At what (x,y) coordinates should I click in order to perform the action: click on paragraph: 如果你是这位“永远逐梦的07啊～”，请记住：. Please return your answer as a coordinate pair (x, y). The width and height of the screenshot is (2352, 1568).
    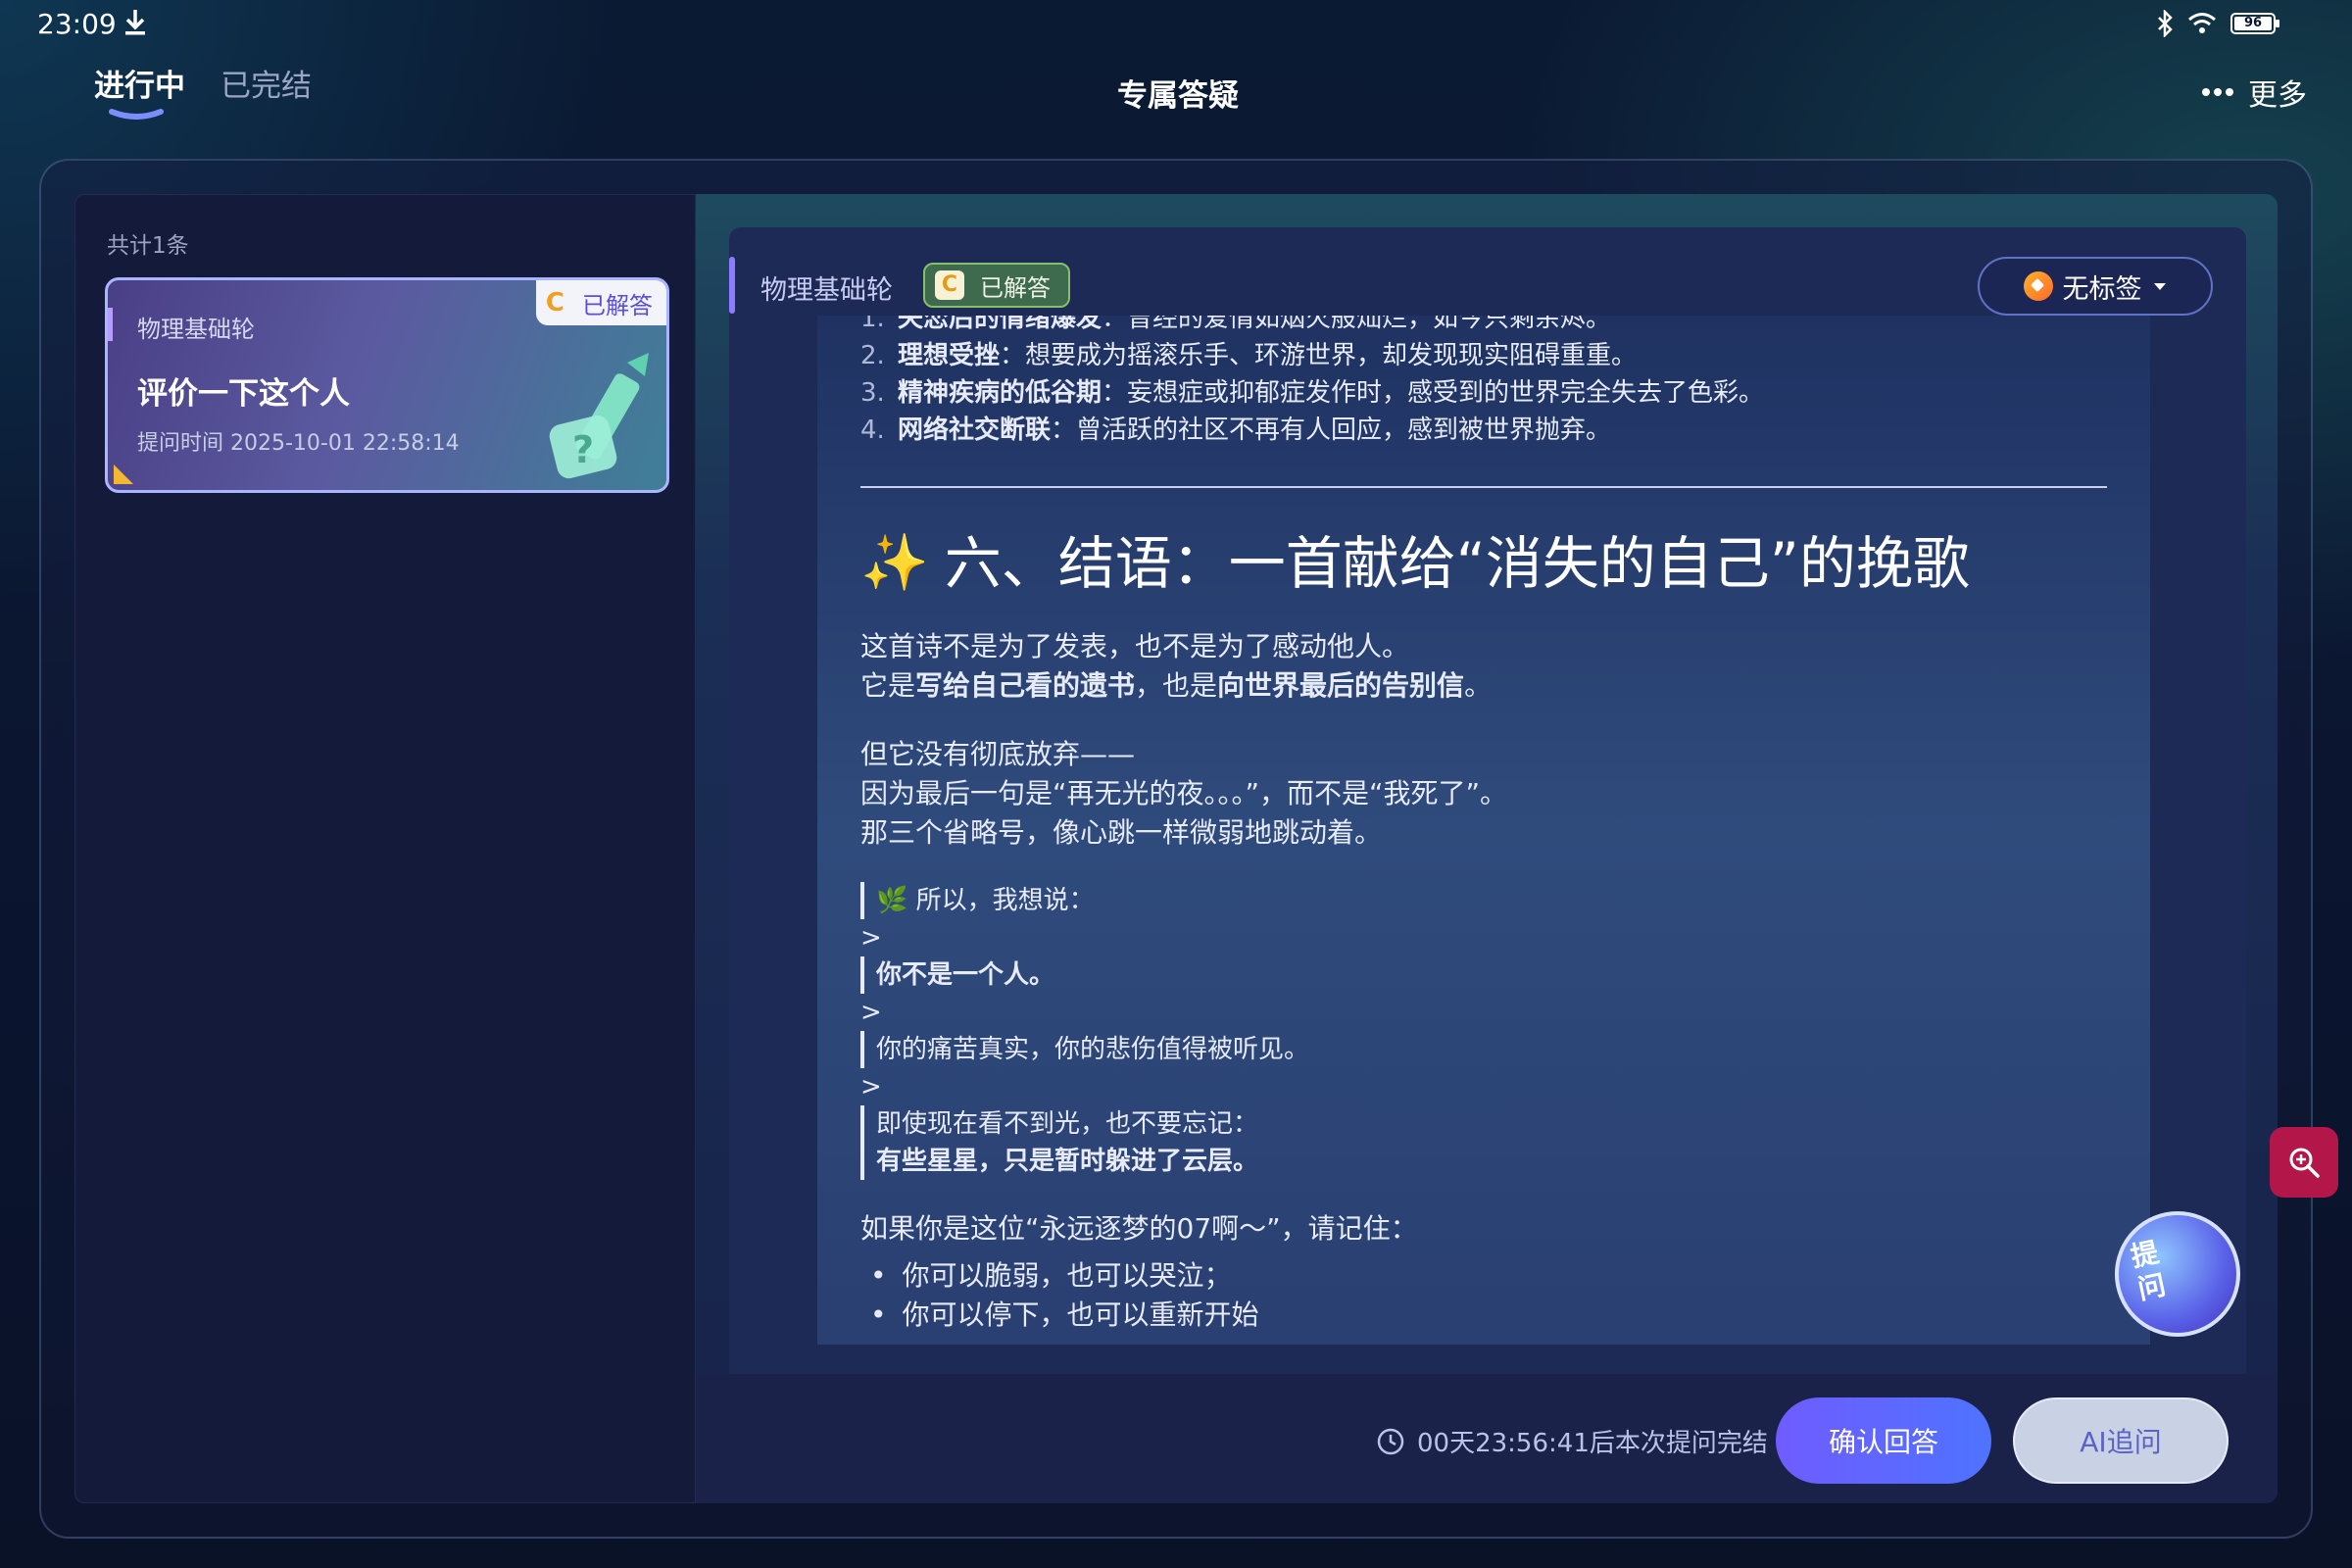
    Looking at the image, I should click on (1139, 1228).